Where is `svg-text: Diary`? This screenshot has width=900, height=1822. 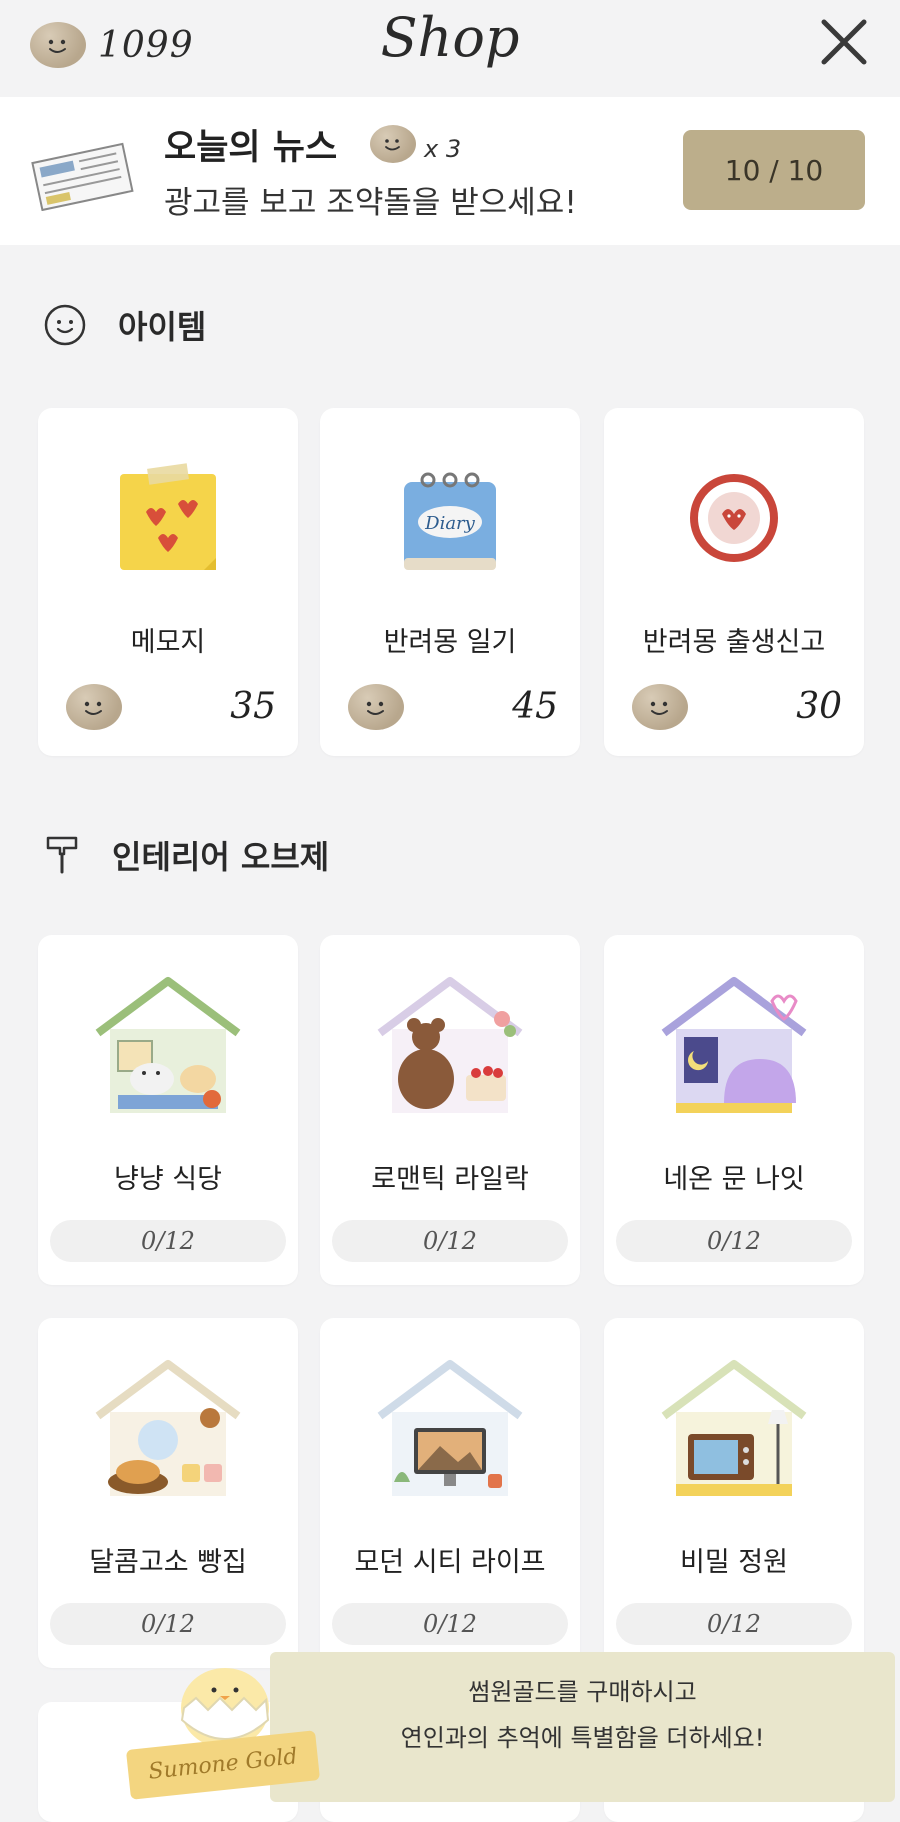
svg-text: Diary is located at coordinates (450, 523).